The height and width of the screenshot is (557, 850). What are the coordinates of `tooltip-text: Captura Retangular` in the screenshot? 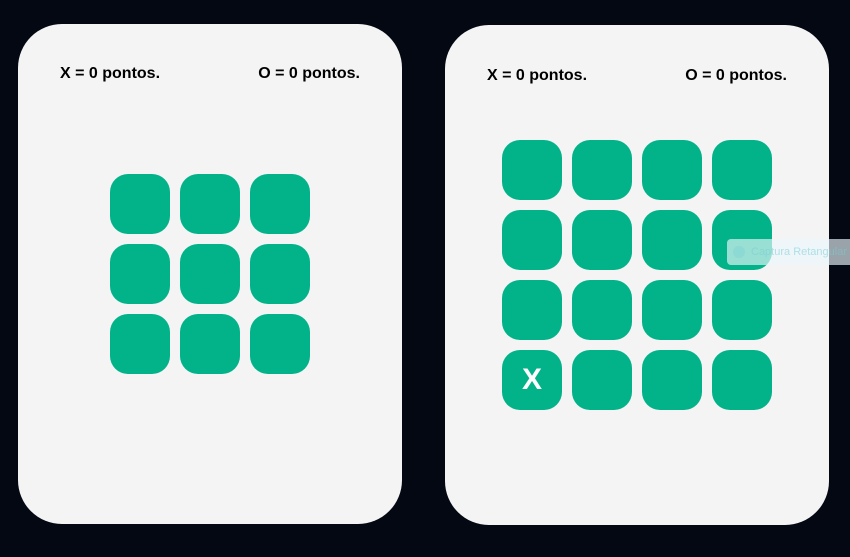 It's located at (799, 252).